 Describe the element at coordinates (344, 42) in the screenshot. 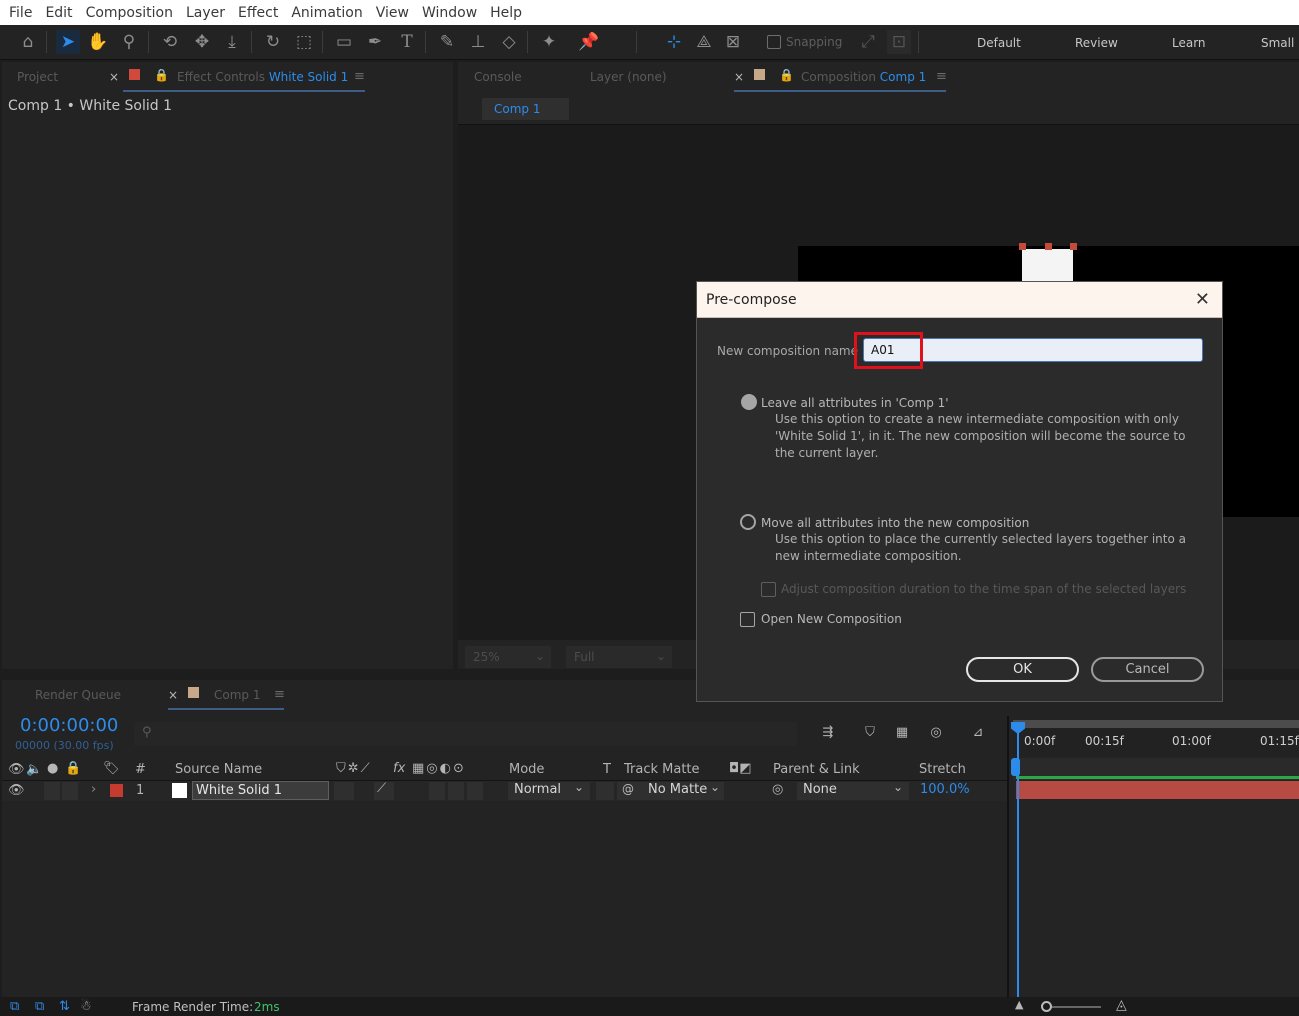

I see `rectangle-tool-icon: ▭` at that location.